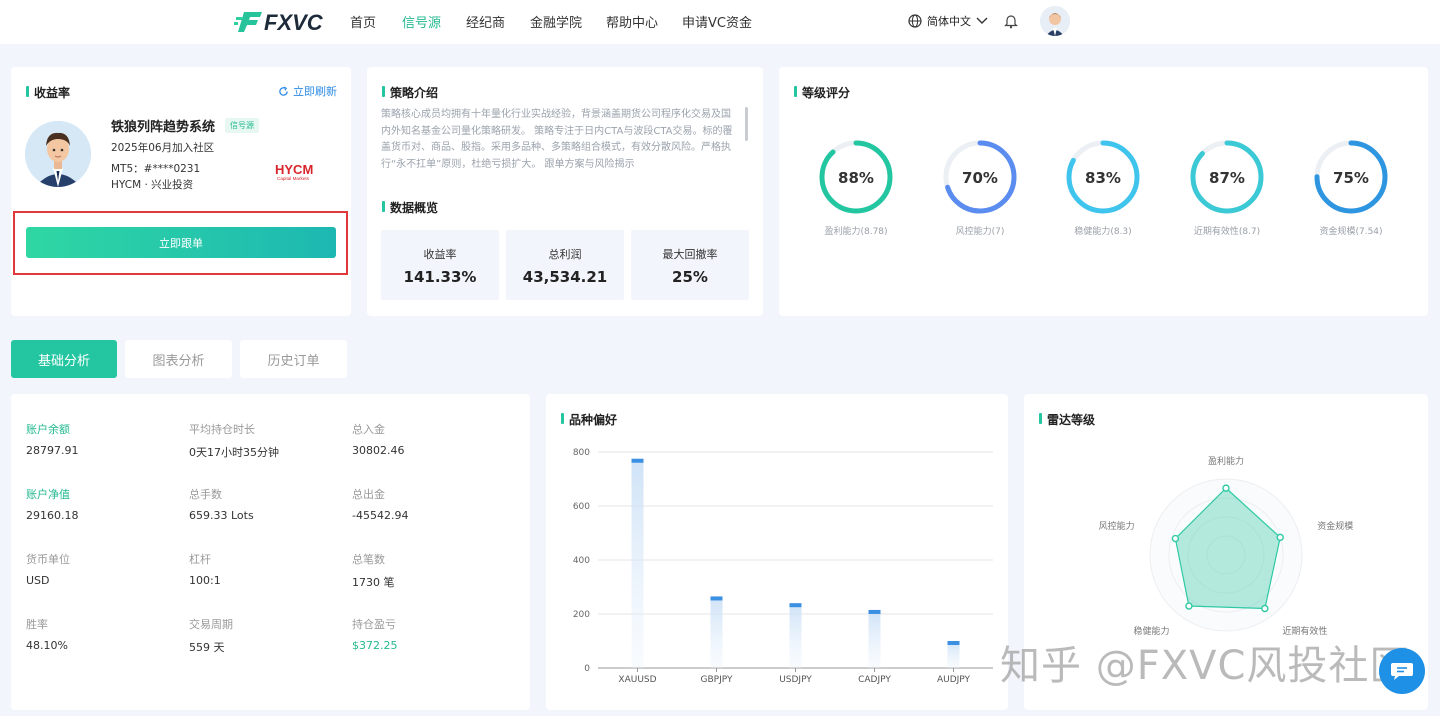  Describe the element at coordinates (207, 647) in the screenshot. I see `stat-value: 559 天` at that location.